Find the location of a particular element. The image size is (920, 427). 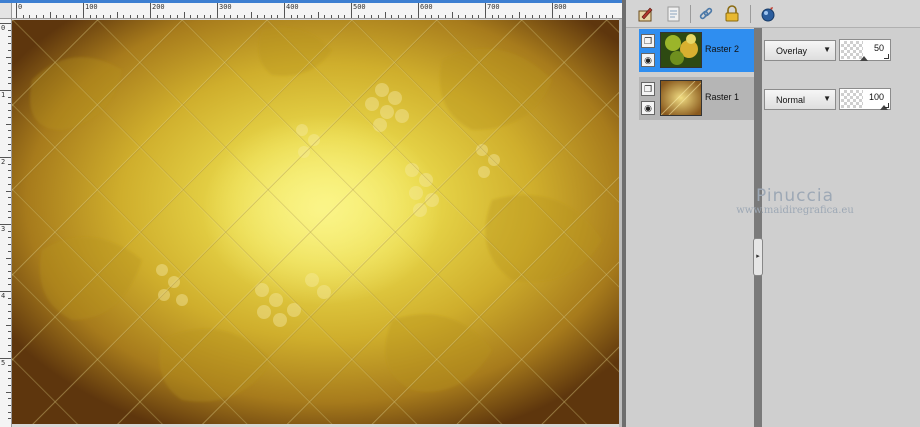

mask-icon is located at coordinates (768, 14).